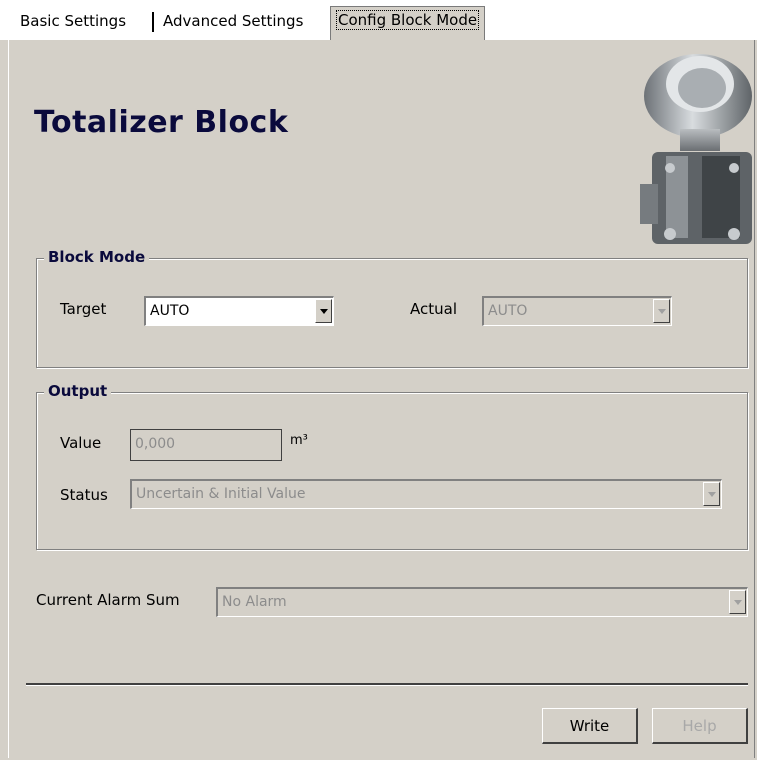 The width and height of the screenshot is (757, 760). What do you see at coordinates (433, 309) in the screenshot?
I see `actual-label: Actual` at bounding box center [433, 309].